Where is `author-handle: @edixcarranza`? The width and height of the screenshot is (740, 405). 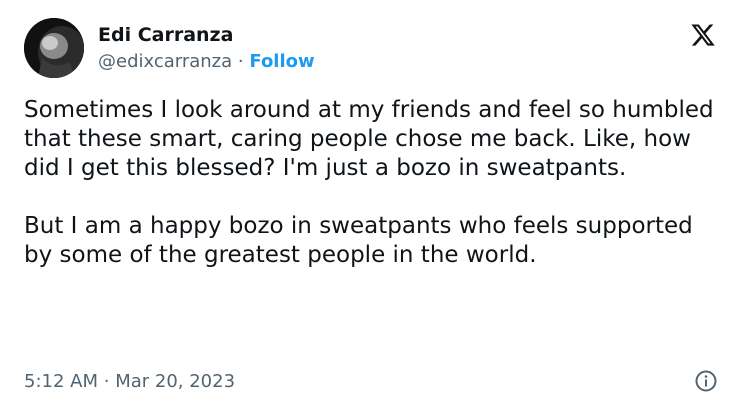
author-handle: @edixcarranza is located at coordinates (165, 61).